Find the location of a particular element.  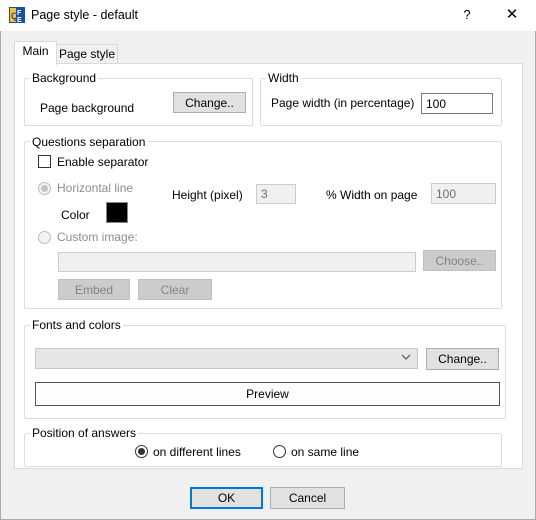

custom-image-label: Custom image: is located at coordinates (97, 237).